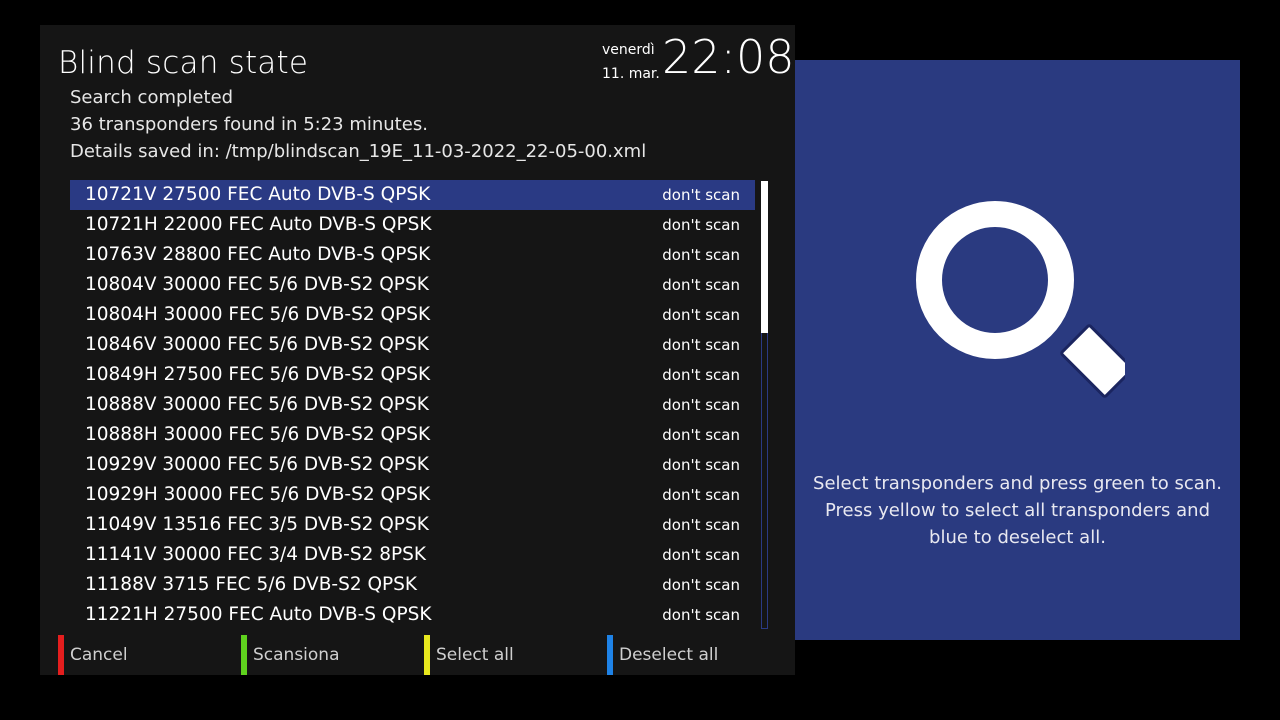 This screenshot has height=720, width=1280. What do you see at coordinates (258, 434) in the screenshot?
I see `transponder-label: 10888H 30000 FEC 5/6 DVB-S2 QPSK` at bounding box center [258, 434].